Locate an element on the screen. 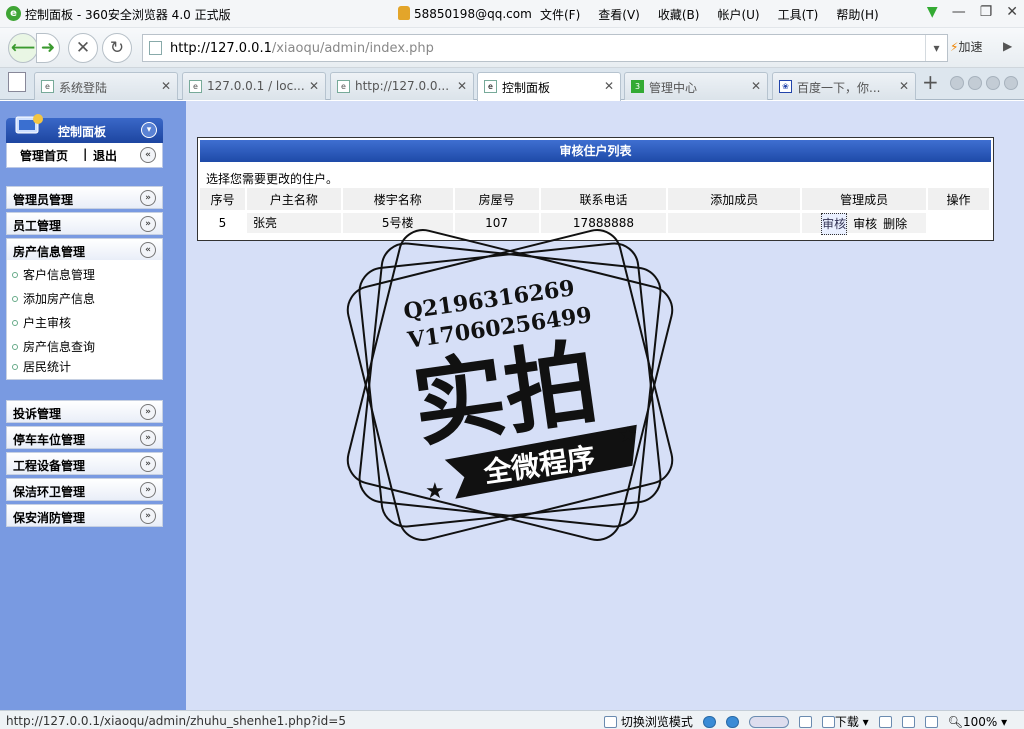 This screenshot has width=1024, height=729. window-title: 控制面板 - 360安全浏览器 4.0 正式版 is located at coordinates (128, 15).